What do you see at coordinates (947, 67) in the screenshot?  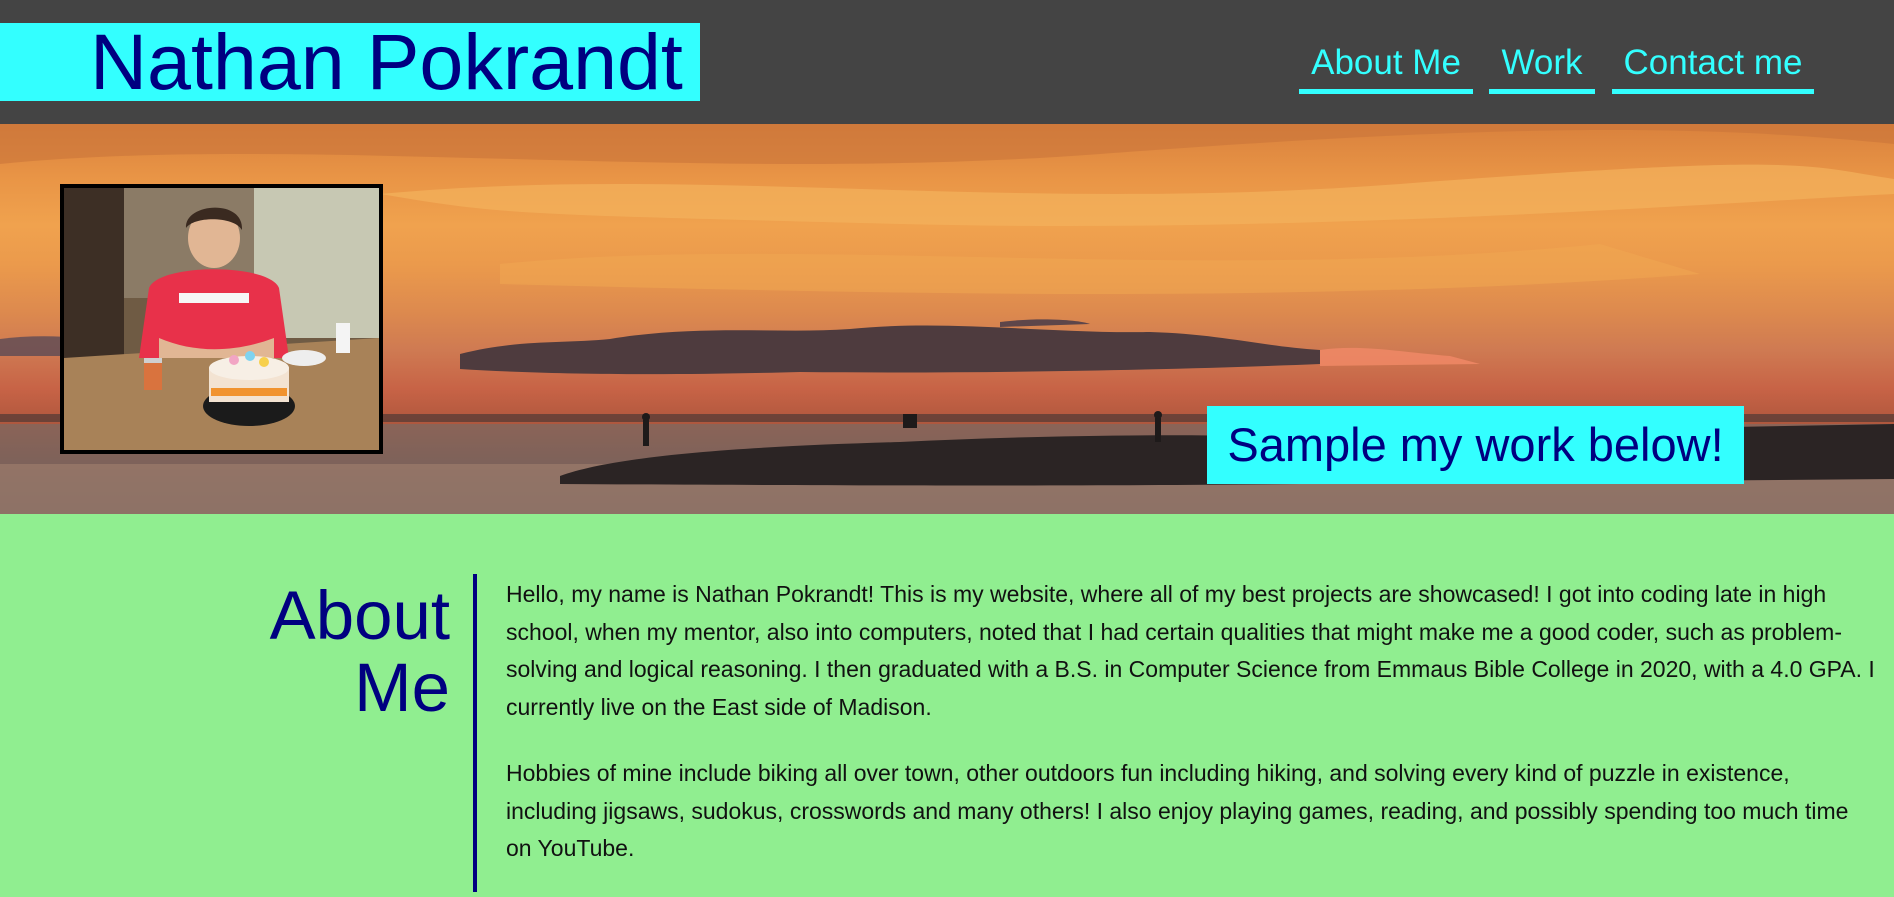 I see `main-nav: About Me Work Contact me` at bounding box center [947, 67].